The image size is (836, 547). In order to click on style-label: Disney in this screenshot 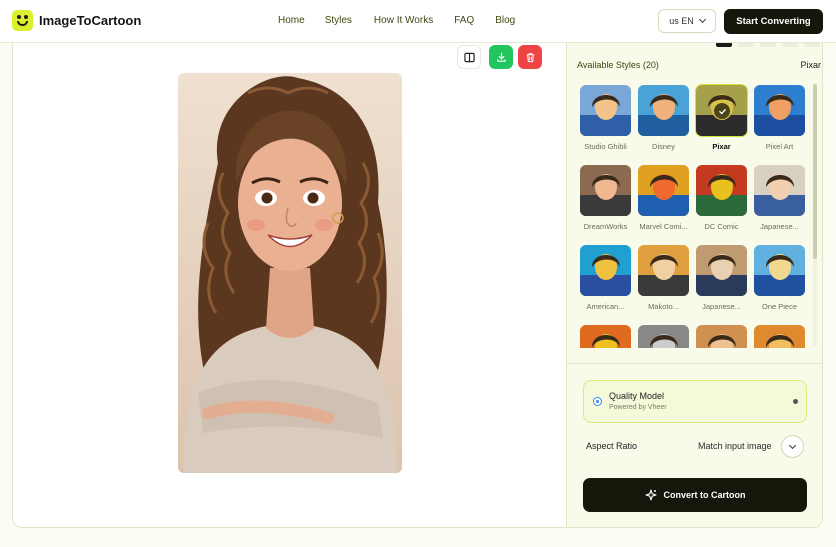, I will do `click(663, 146)`.